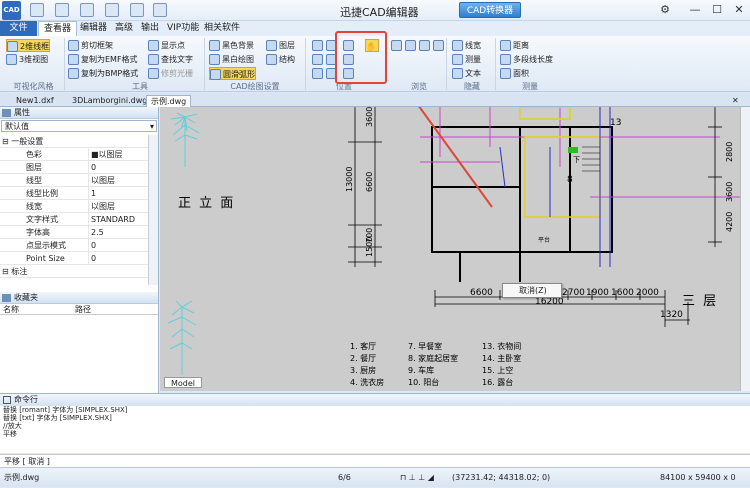  I want to click on redo-icon, so click(160, 10).